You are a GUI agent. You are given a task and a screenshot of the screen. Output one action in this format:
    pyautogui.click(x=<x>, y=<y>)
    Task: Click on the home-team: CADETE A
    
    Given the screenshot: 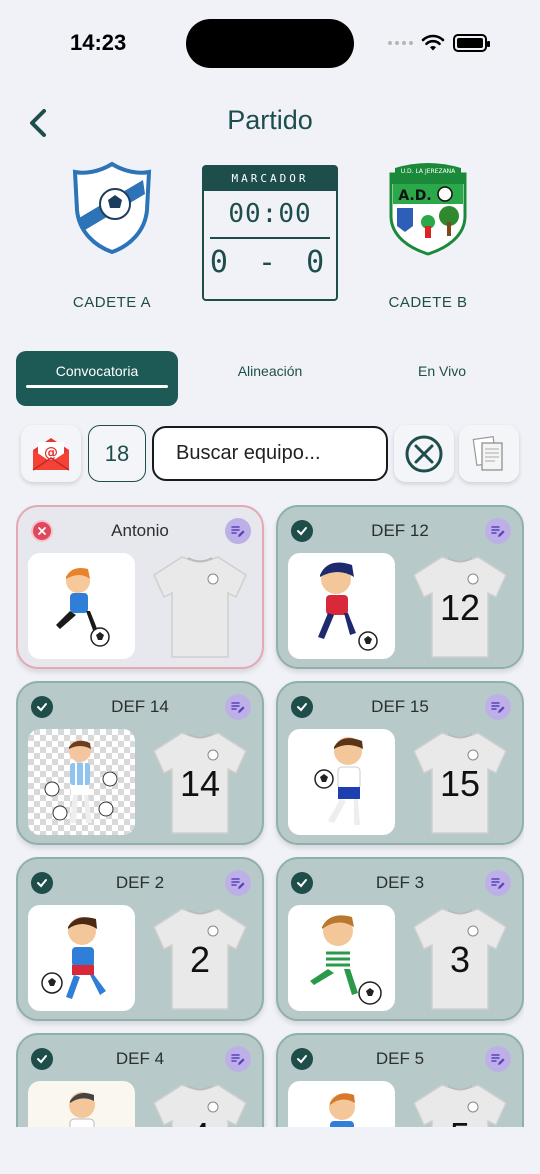 What is the action you would take?
    pyautogui.click(x=112, y=235)
    